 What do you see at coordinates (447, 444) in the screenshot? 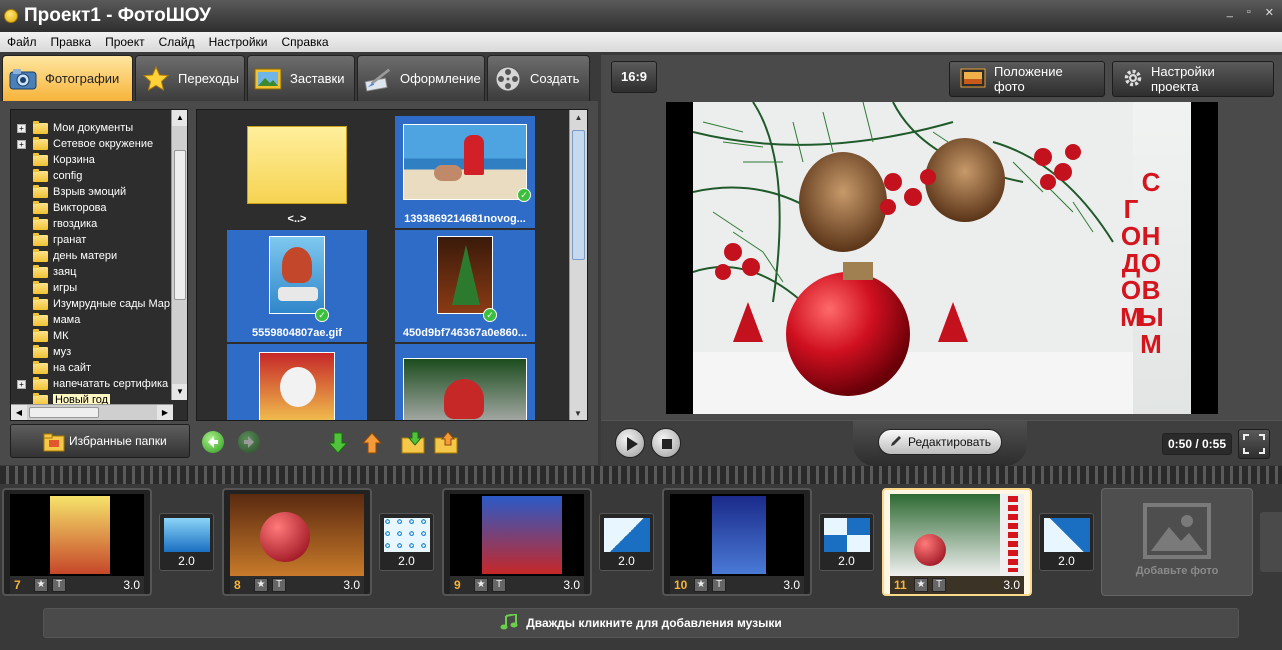
I see `remove-all-folder-icon` at bounding box center [447, 444].